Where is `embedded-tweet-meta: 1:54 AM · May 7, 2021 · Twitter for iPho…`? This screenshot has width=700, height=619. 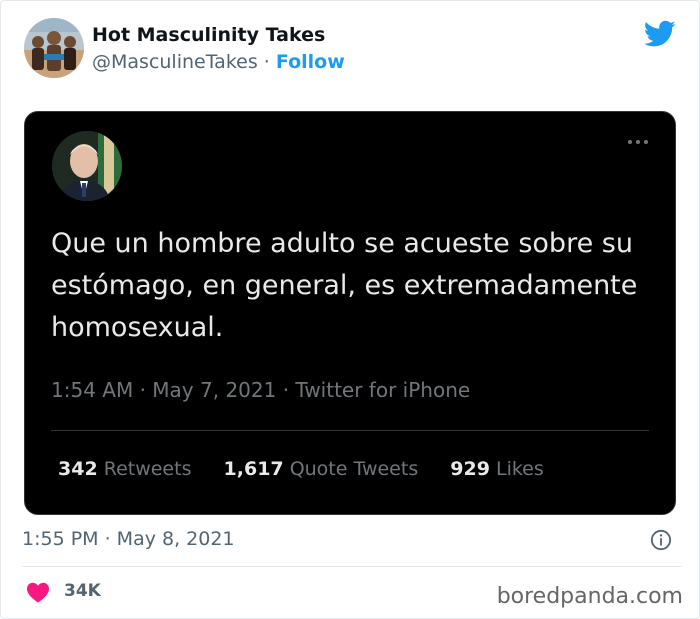
embedded-tweet-meta: 1:54 AM · May 7, 2021 · Twitter for iPho… is located at coordinates (260, 390).